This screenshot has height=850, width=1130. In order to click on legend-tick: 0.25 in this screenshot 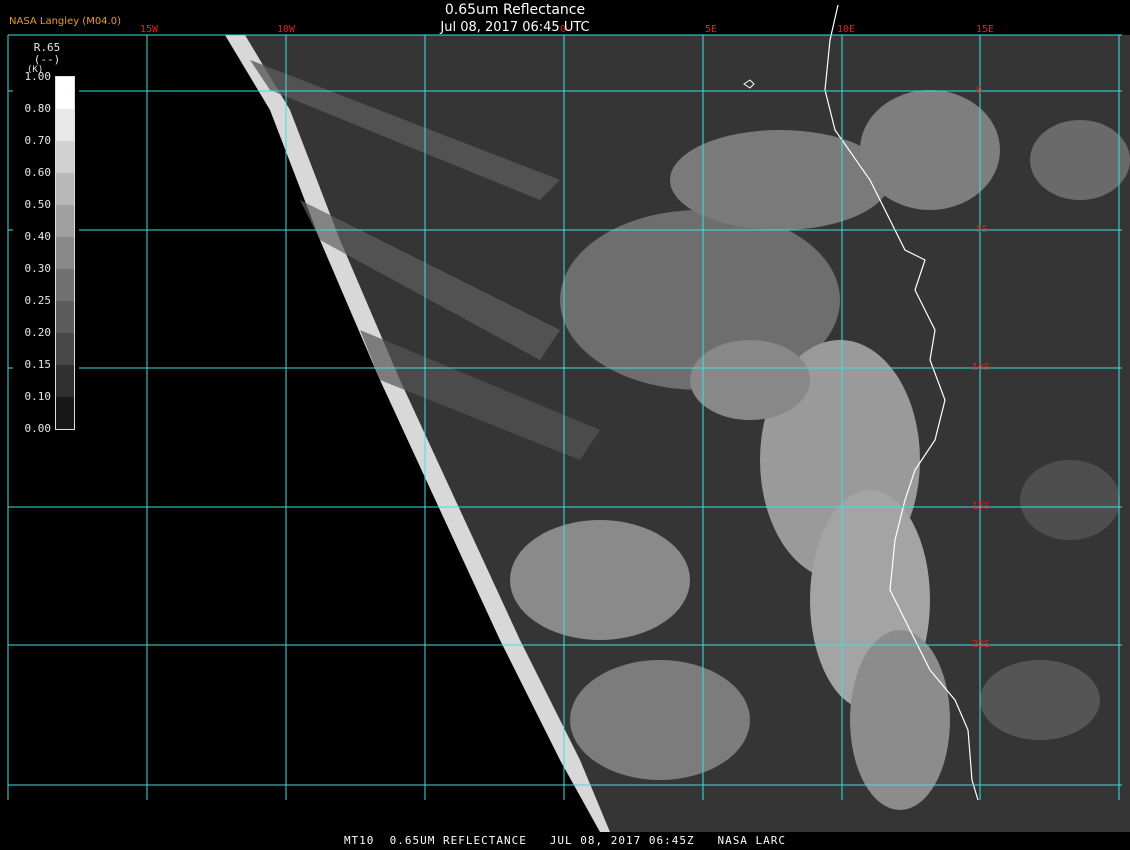, I will do `click(38, 300)`.